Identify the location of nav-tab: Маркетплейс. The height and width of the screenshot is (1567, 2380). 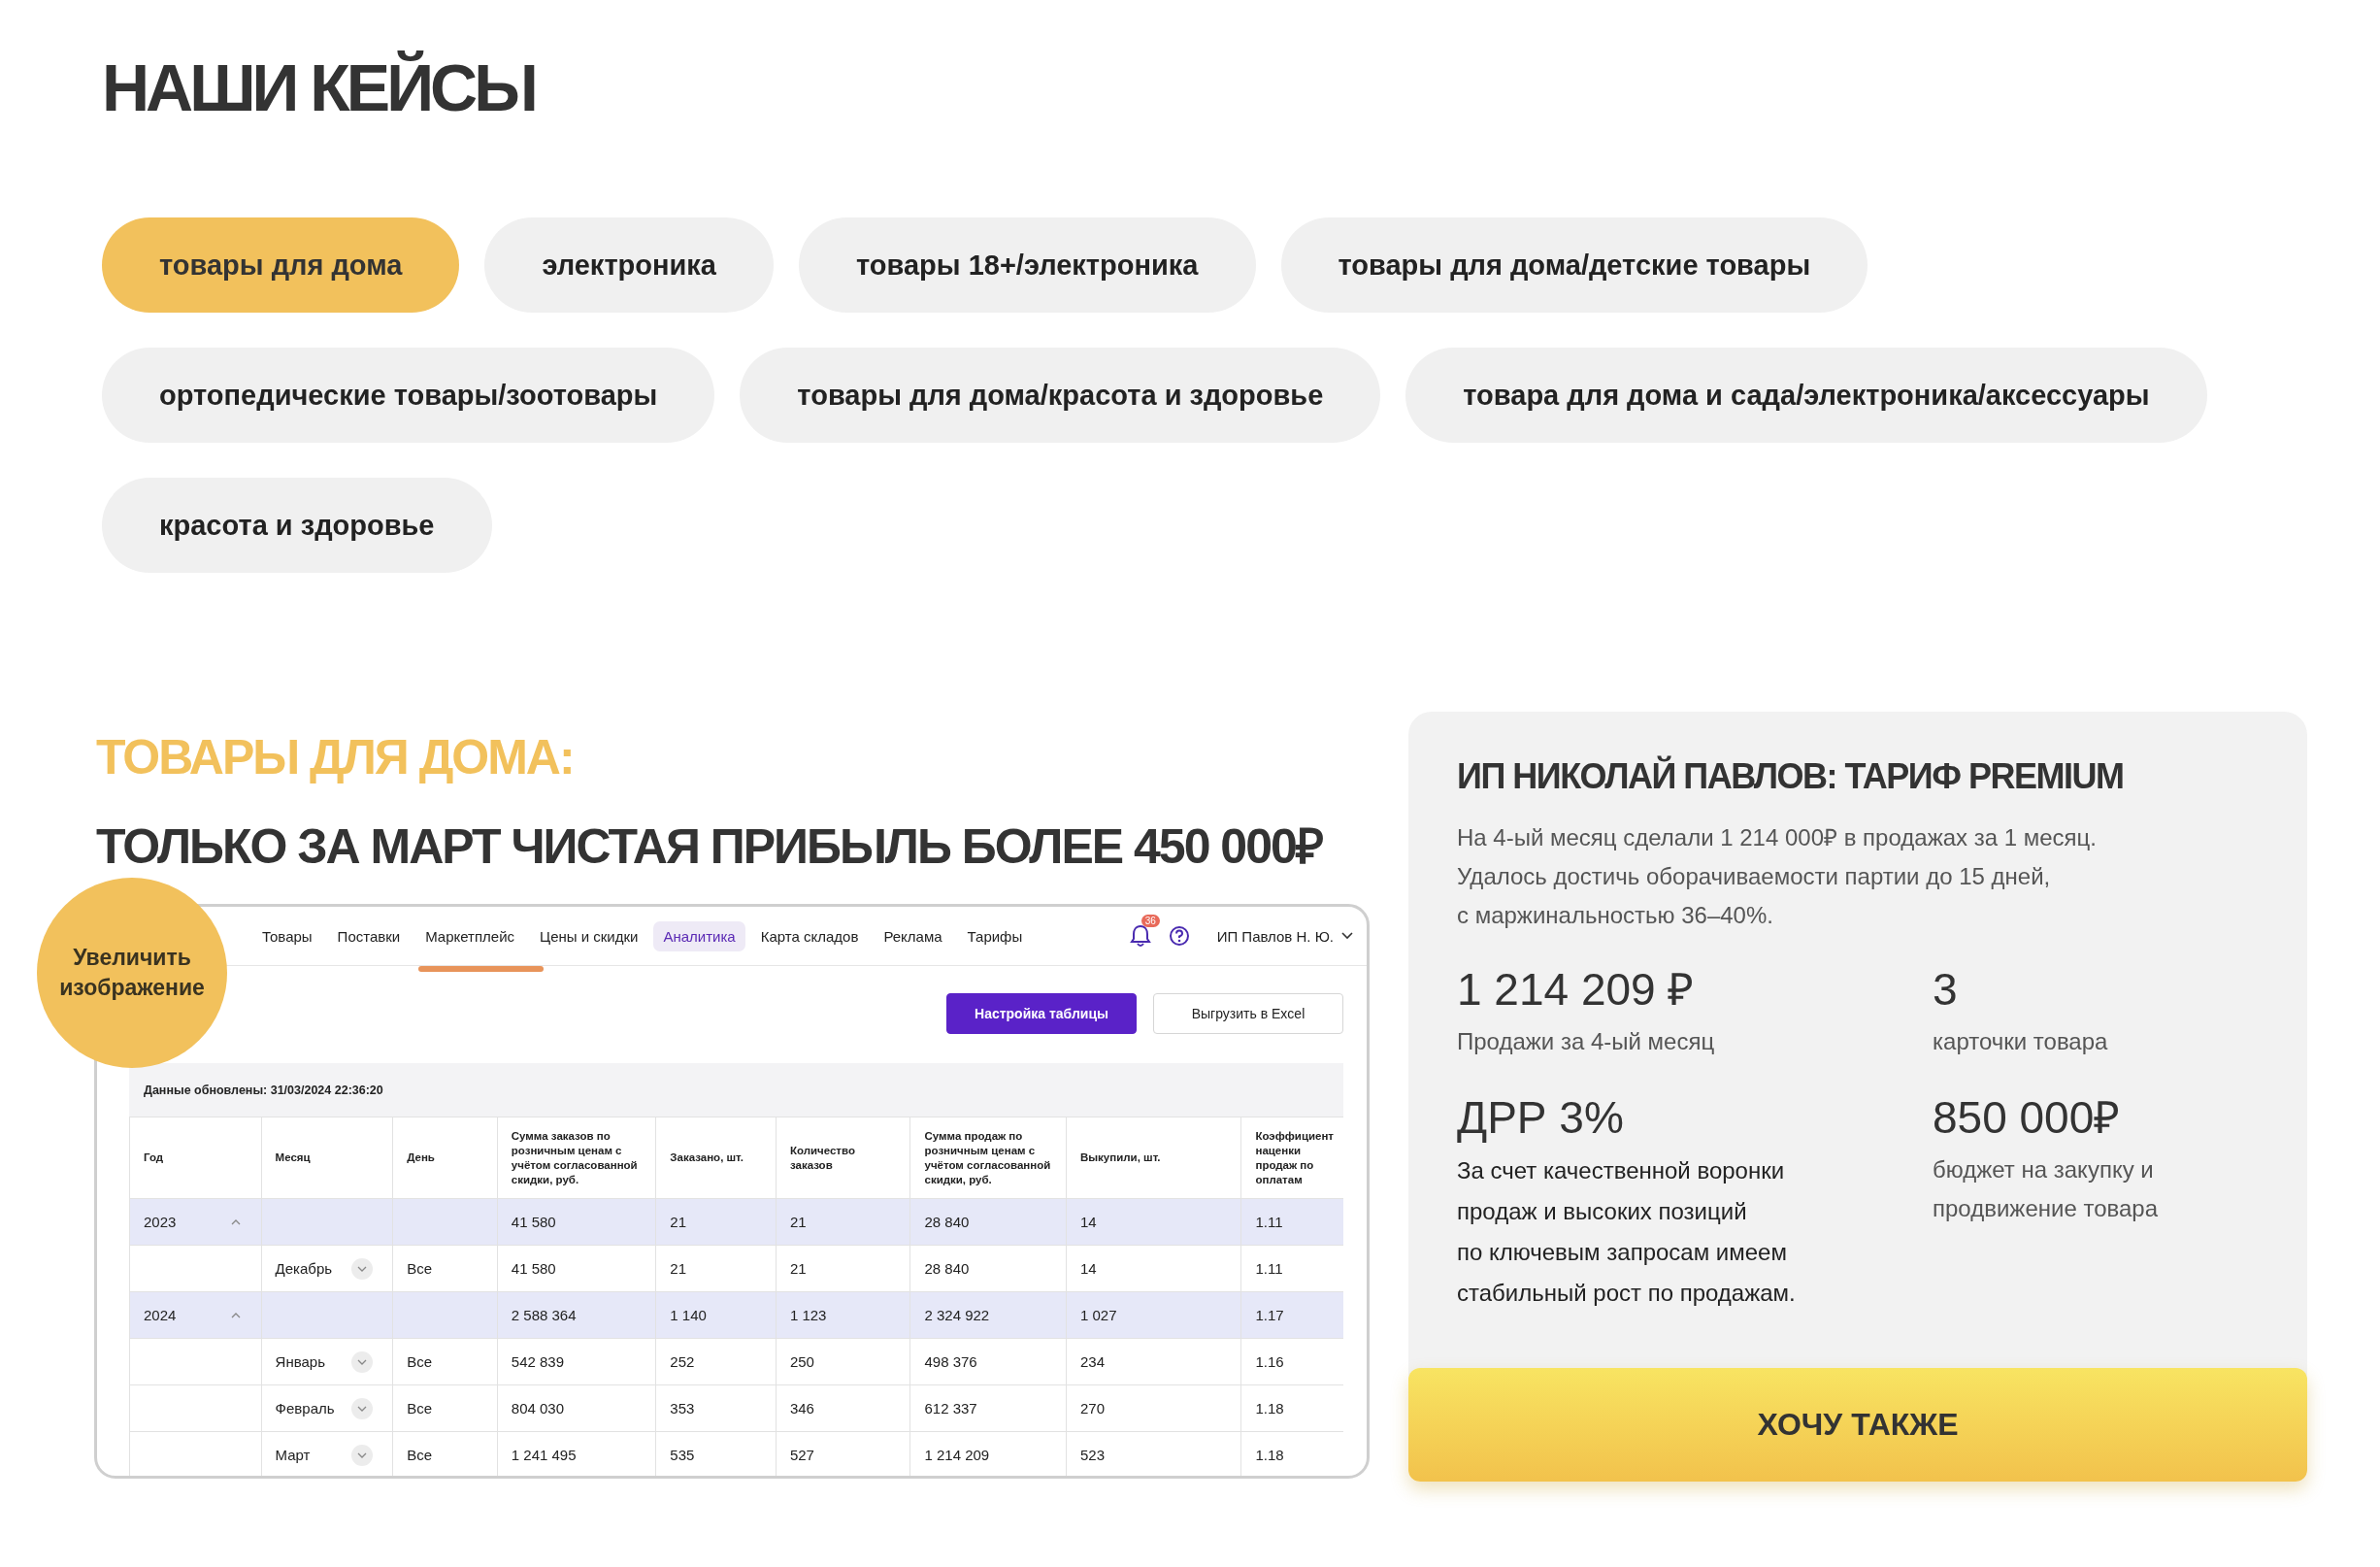
(470, 936).